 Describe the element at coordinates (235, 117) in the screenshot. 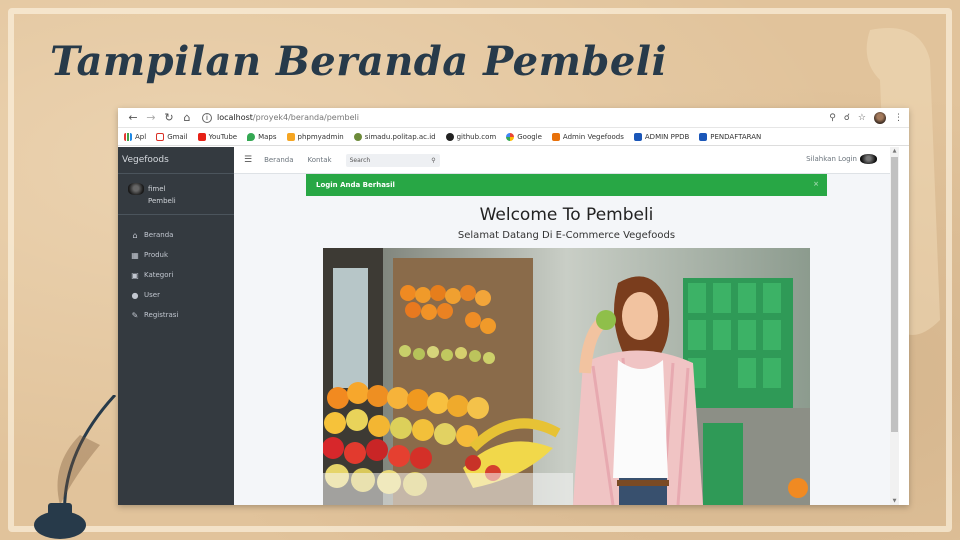

I see `url-host: localhost` at that location.